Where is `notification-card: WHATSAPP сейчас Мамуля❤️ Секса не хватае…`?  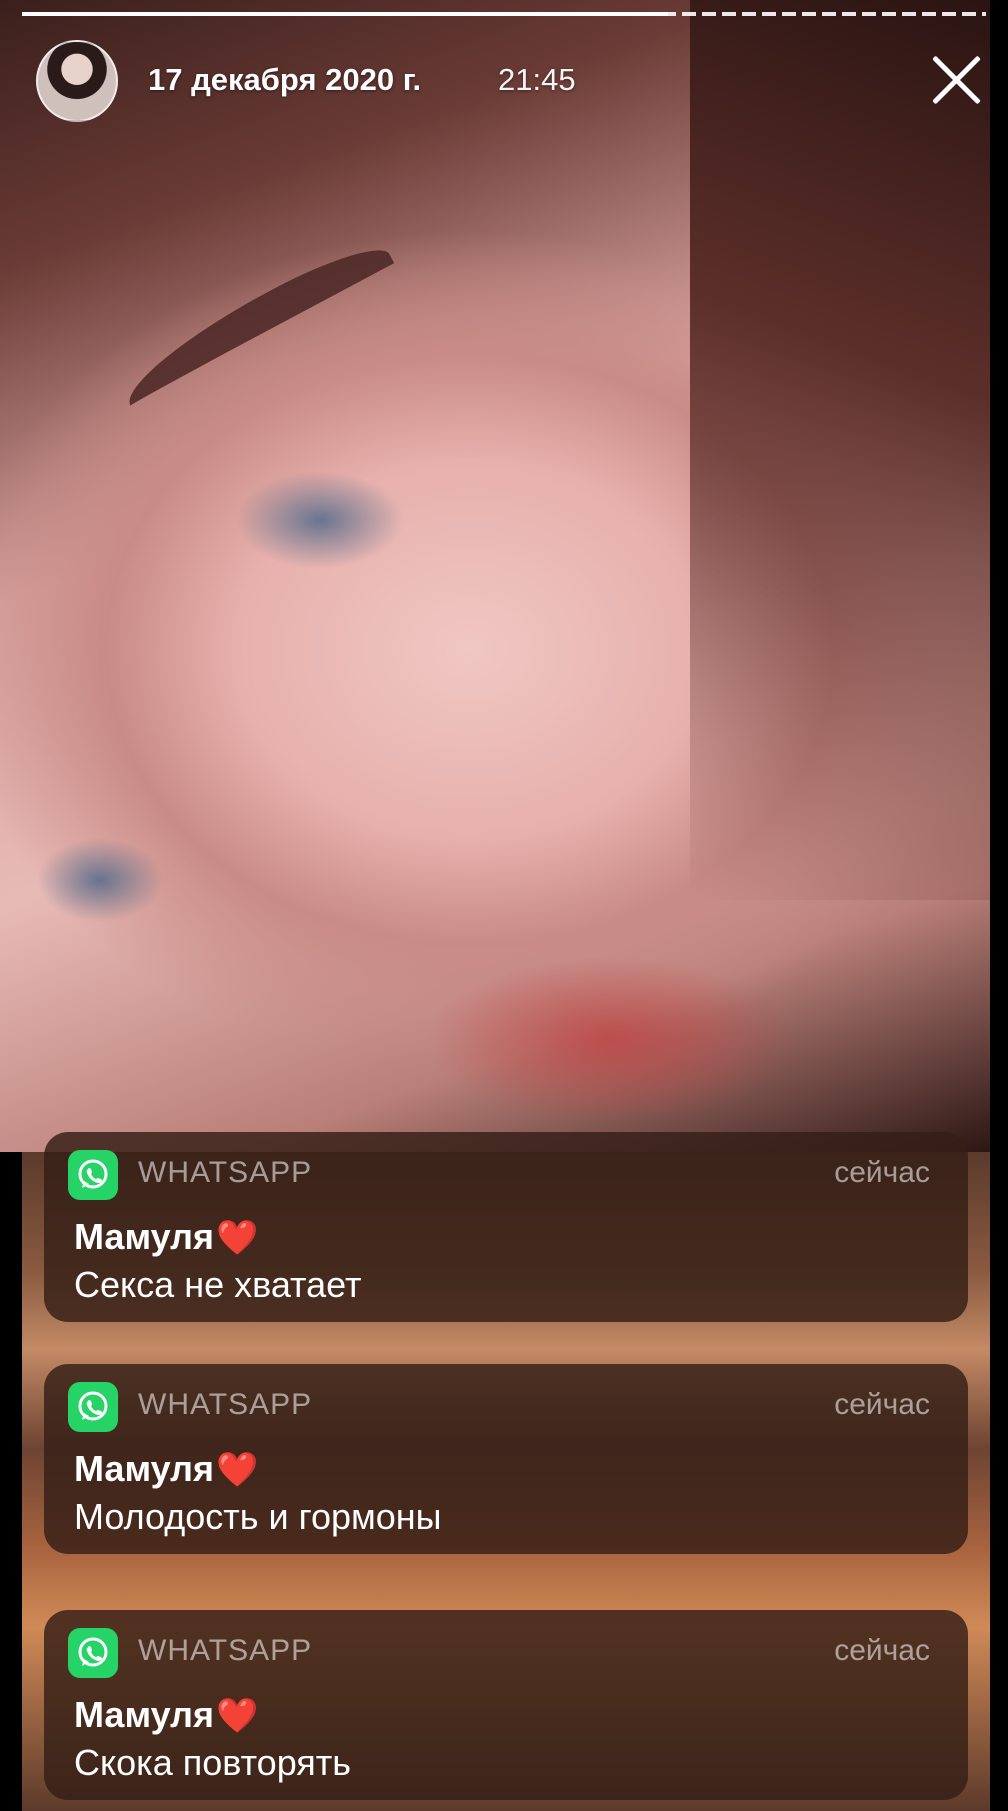 notification-card: WHATSAPP сейчас Мамуля❤️ Секса не хватае… is located at coordinates (506, 1227).